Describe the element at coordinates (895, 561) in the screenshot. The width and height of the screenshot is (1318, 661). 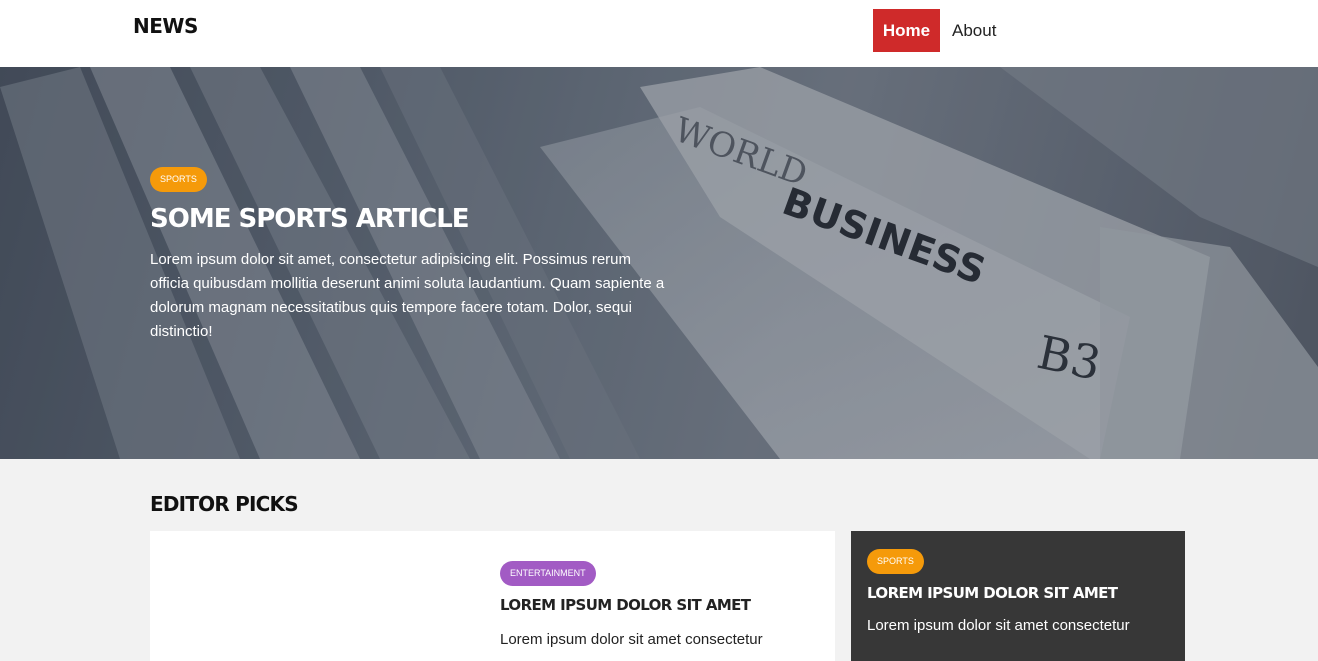
I see `card-category-badge: SPORTS` at that location.